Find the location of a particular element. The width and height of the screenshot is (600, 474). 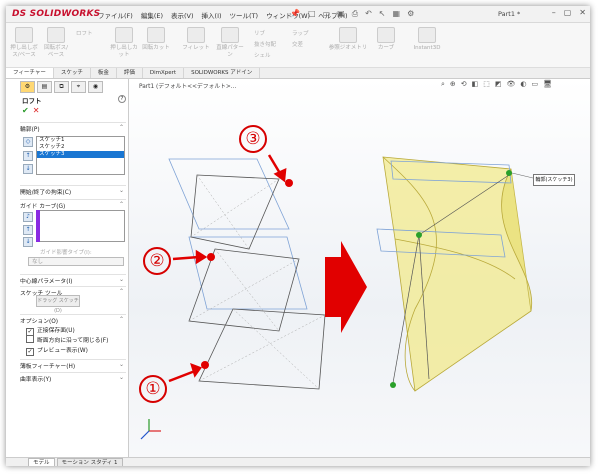

instant3d-button: Instant3D is located at coordinates (427, 39).